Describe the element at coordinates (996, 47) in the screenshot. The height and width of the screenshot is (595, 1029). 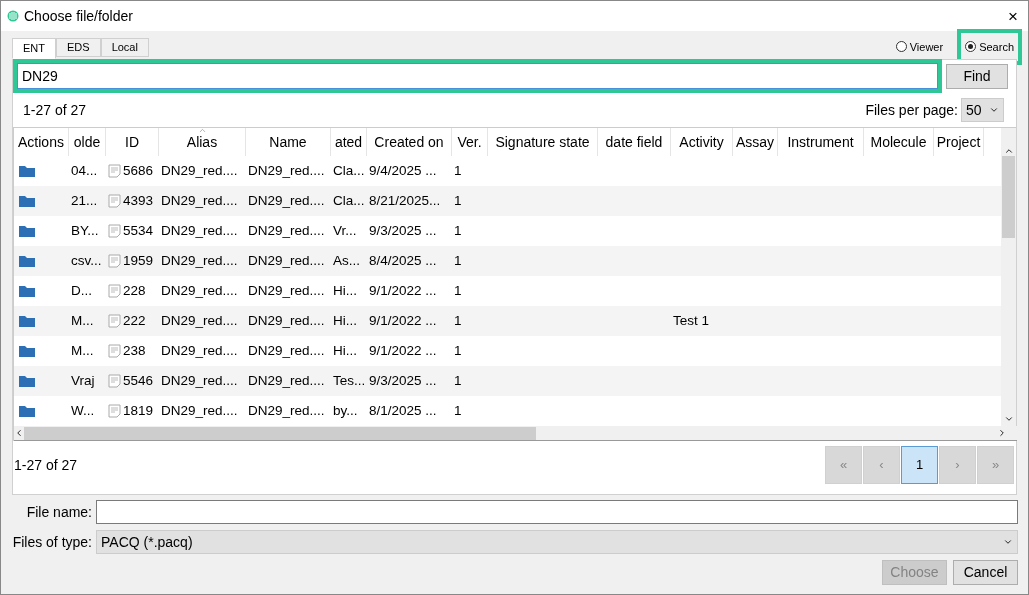
I see `radio-label: Search` at that location.